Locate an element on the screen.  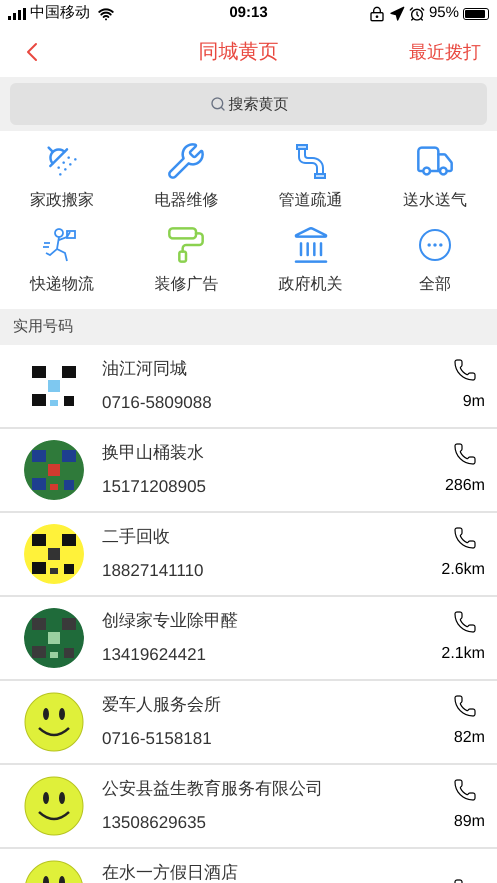
paint-roller-icon is located at coordinates (186, 245).